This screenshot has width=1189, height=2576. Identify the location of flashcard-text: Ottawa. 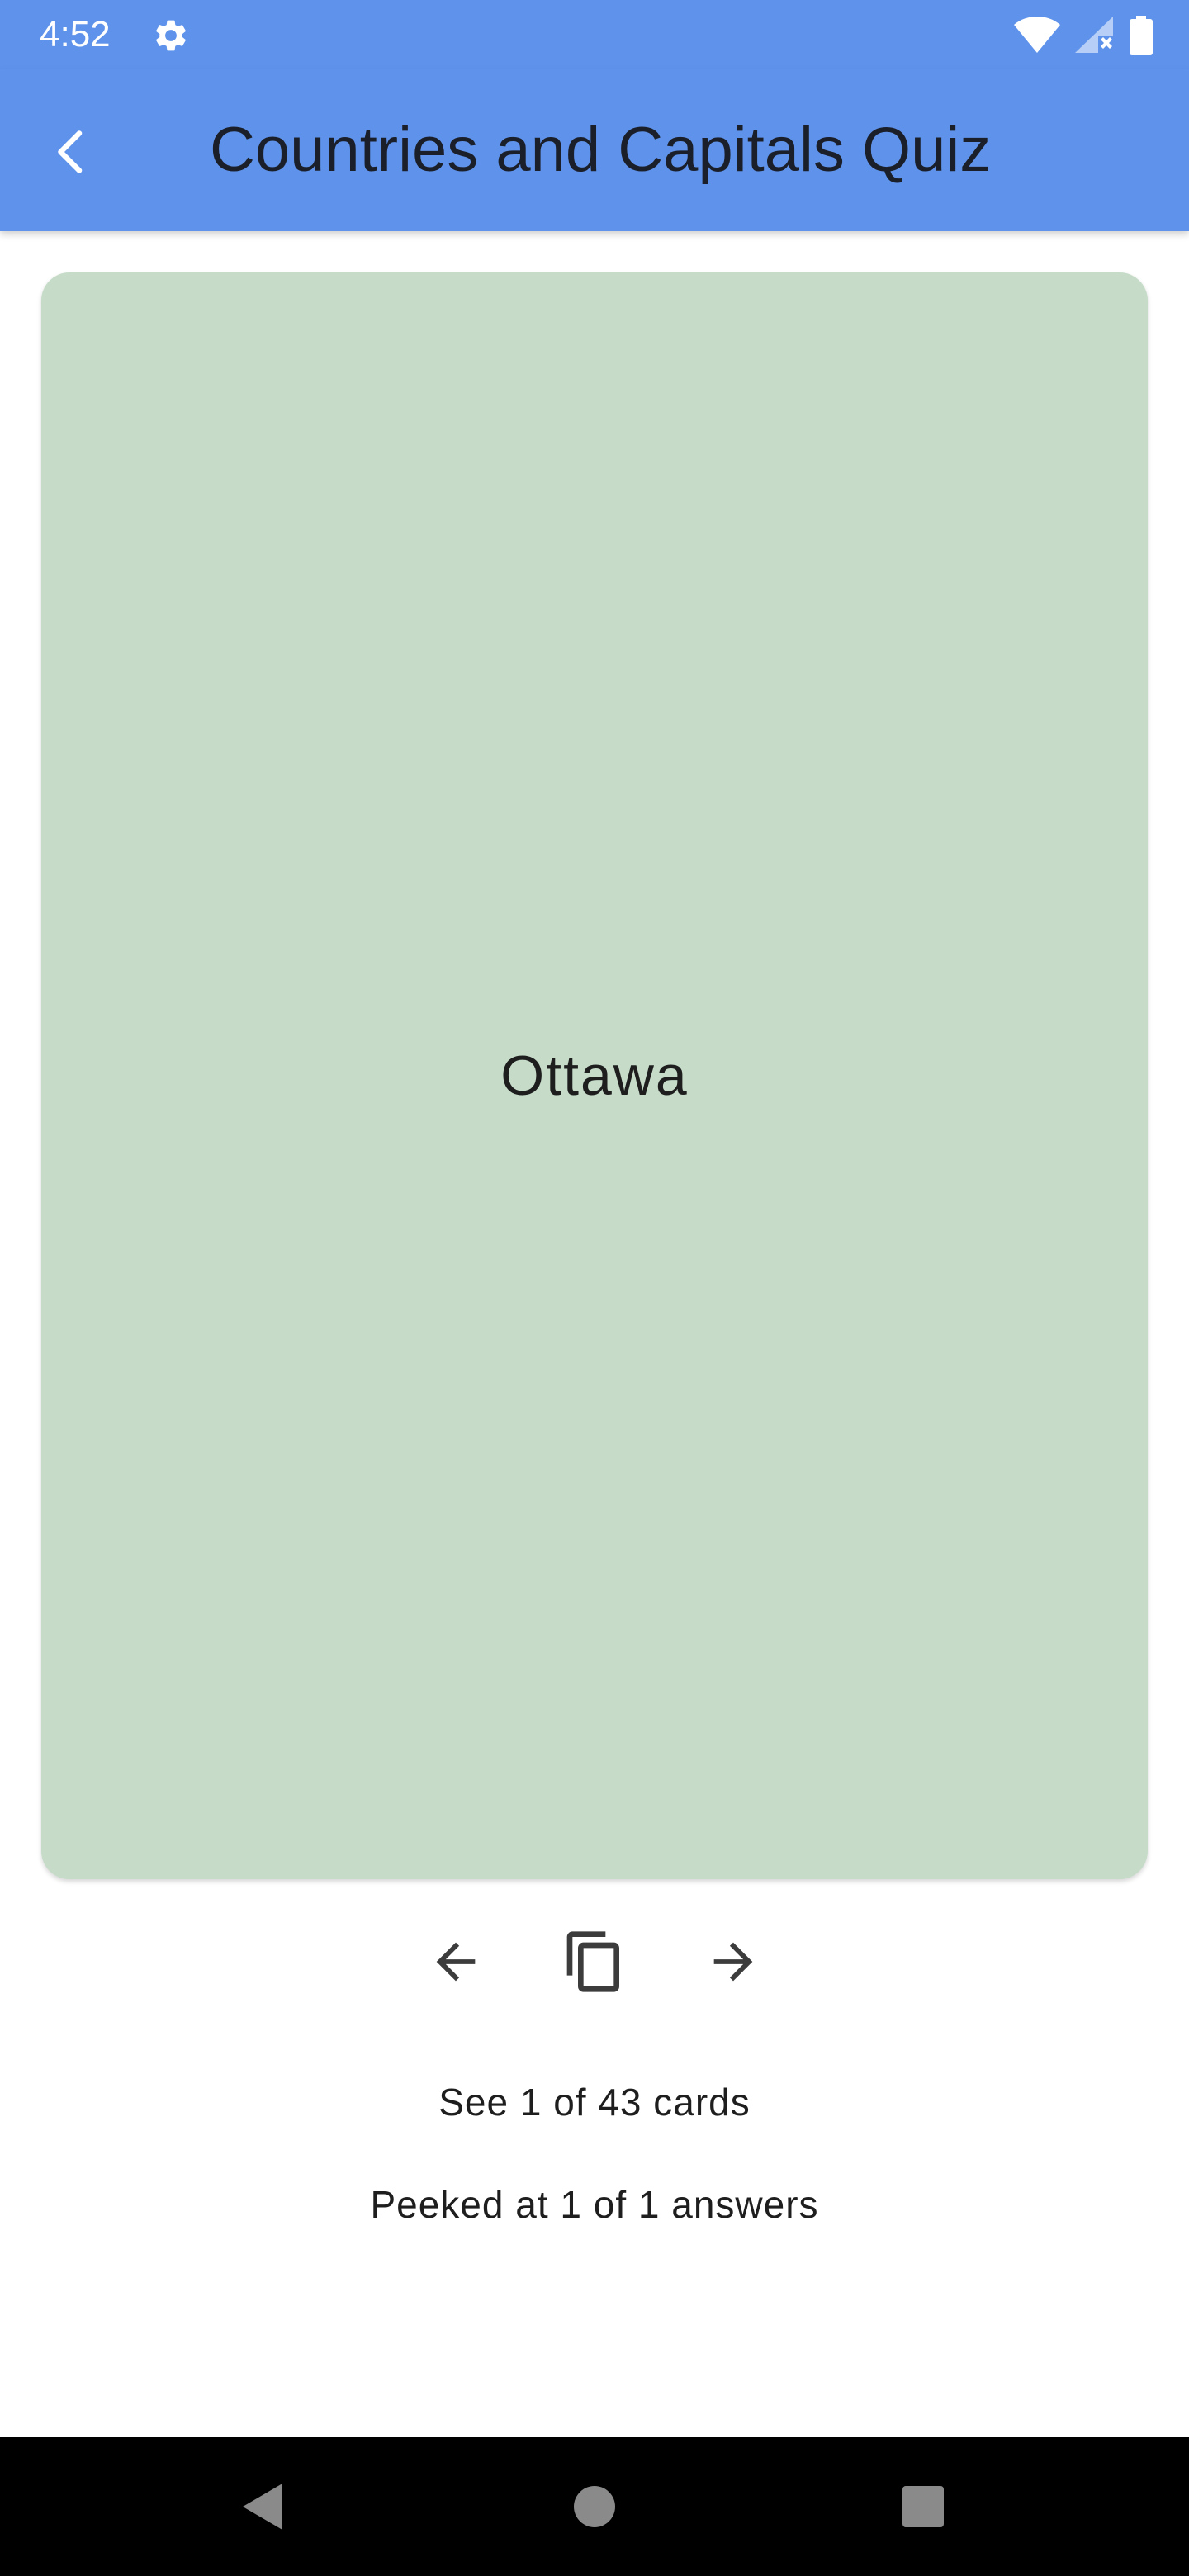
(594, 1075).